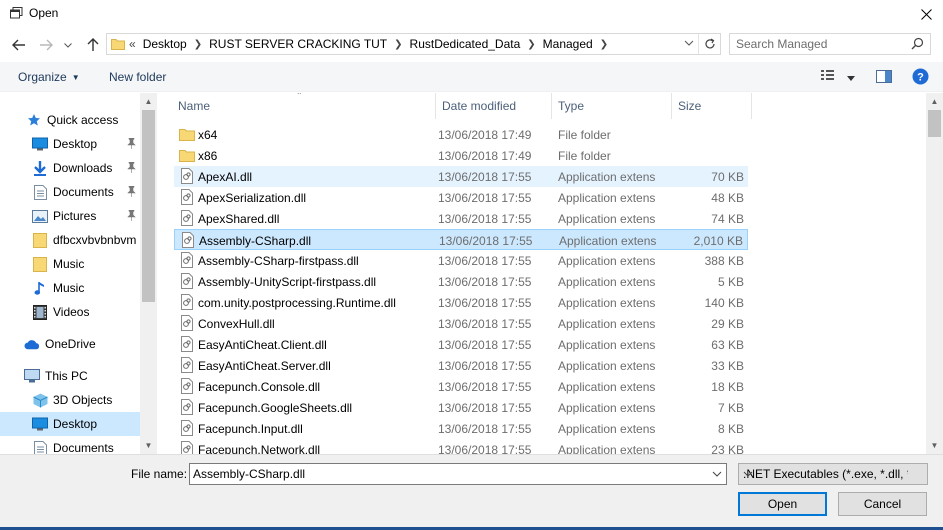 This screenshot has width=943, height=530. What do you see at coordinates (461, 134) in the screenshot?
I see `file-row: x64 13/06/2018 17:49 File folder` at bounding box center [461, 134].